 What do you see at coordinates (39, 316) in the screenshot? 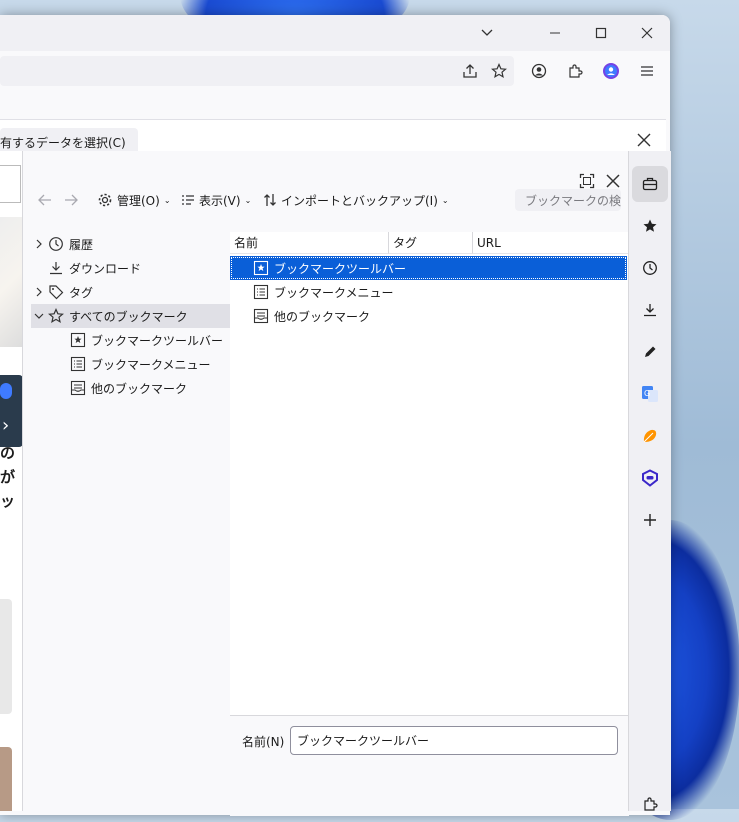
I see `chevron-down-icon` at bounding box center [39, 316].